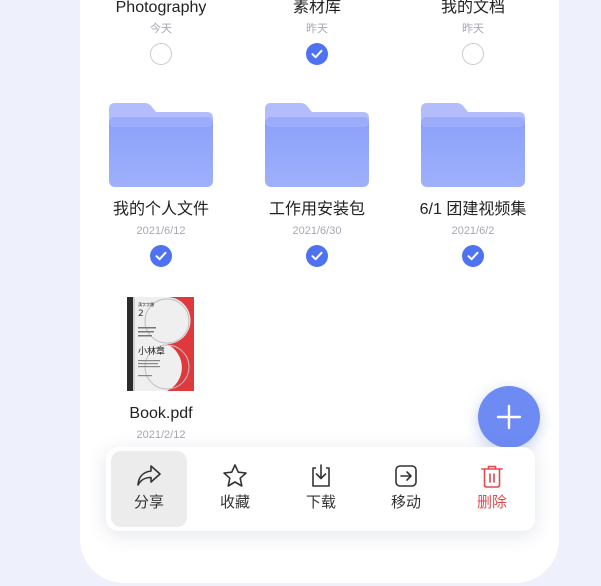 The image size is (601, 586). What do you see at coordinates (473, 209) in the screenshot?
I see `file-name: 6/1 团建视频集` at bounding box center [473, 209].